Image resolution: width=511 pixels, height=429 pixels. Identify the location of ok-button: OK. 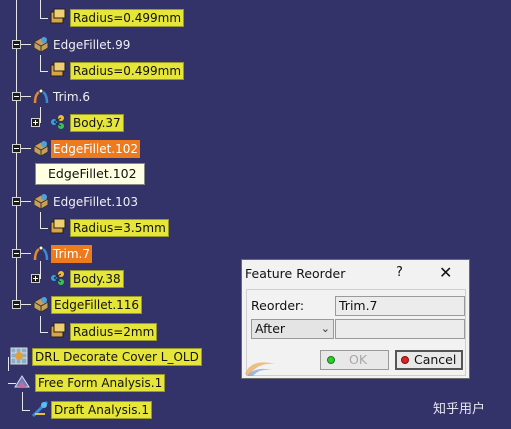
(354, 360).